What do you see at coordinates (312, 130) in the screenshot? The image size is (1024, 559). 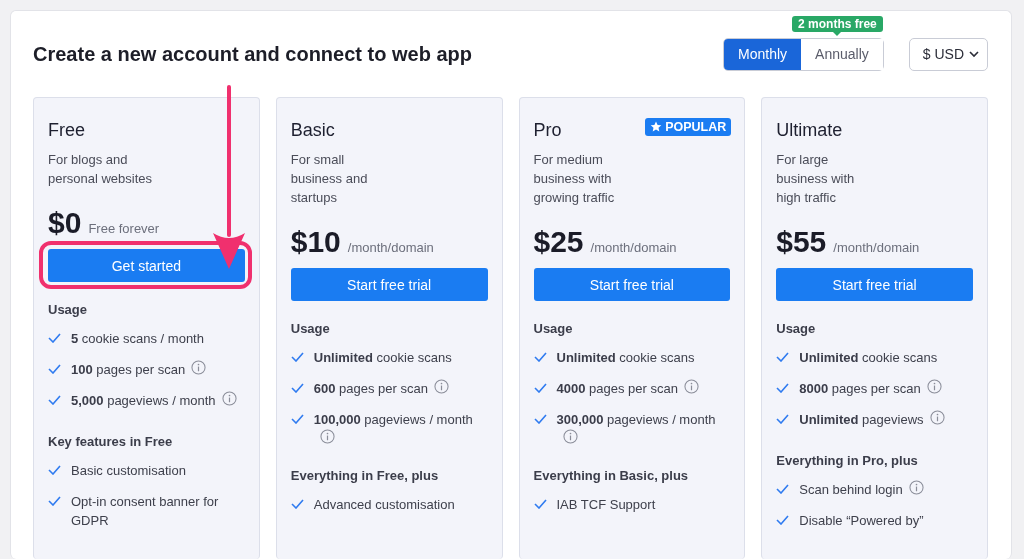 I see `plan-name: Basic` at bounding box center [312, 130].